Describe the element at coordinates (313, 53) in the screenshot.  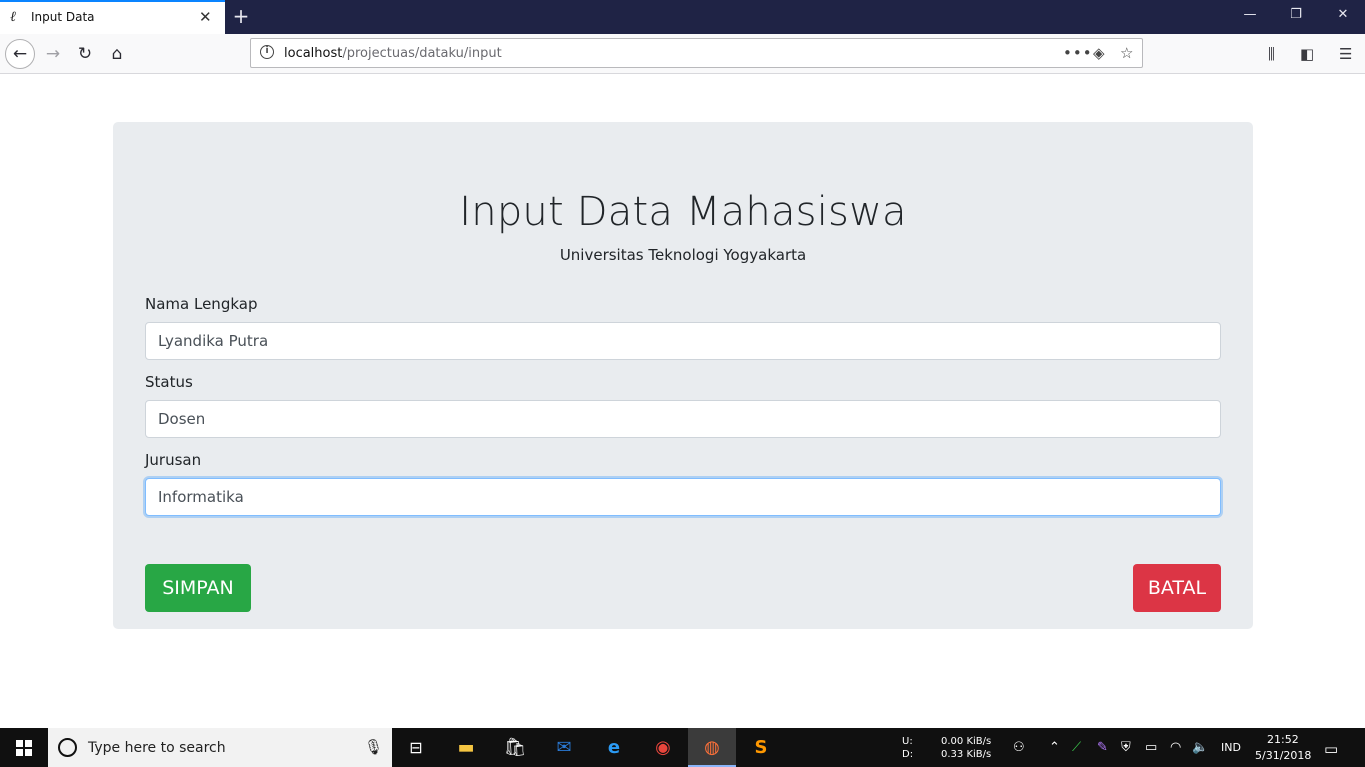
I see `url-host: localhost` at that location.